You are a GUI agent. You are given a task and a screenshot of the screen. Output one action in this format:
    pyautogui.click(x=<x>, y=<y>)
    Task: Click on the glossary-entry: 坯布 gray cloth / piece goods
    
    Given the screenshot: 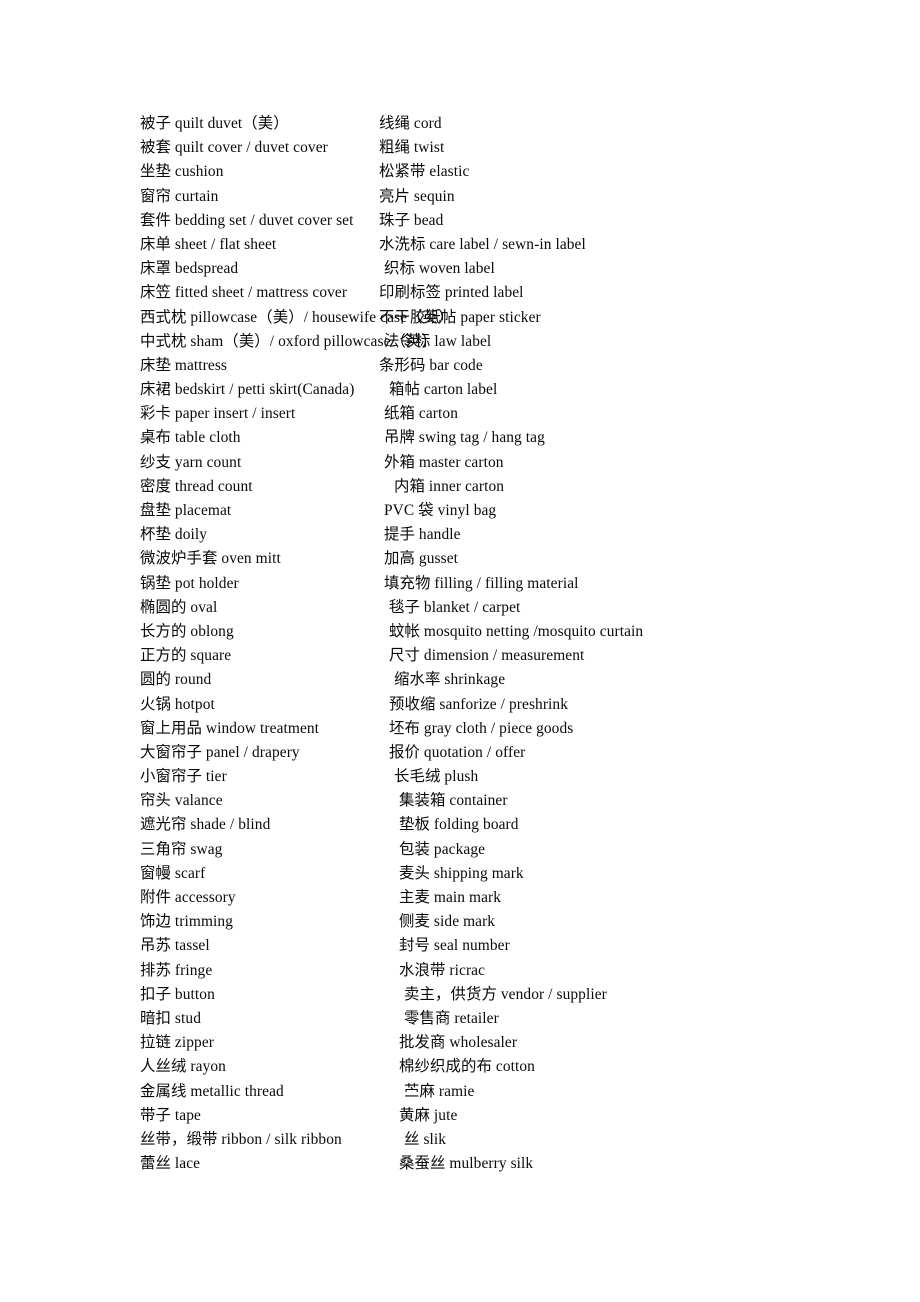 What is the action you would take?
    pyautogui.click(x=481, y=728)
    